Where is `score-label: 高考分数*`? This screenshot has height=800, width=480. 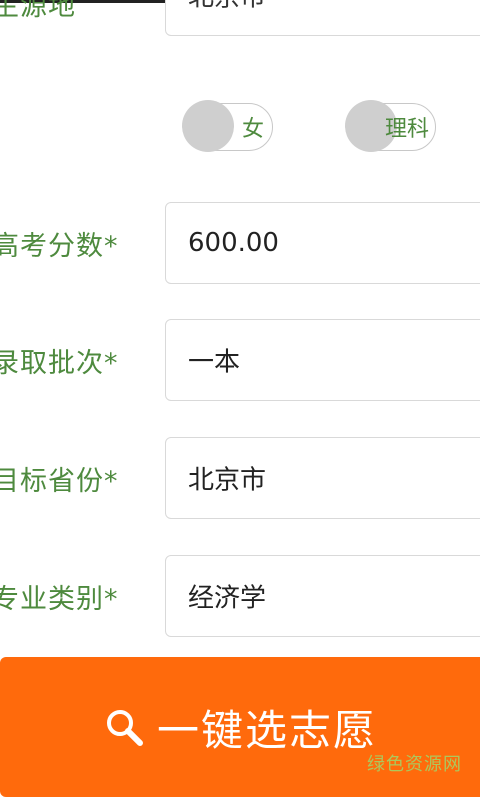
score-label: 高考分数* is located at coordinates (59, 246).